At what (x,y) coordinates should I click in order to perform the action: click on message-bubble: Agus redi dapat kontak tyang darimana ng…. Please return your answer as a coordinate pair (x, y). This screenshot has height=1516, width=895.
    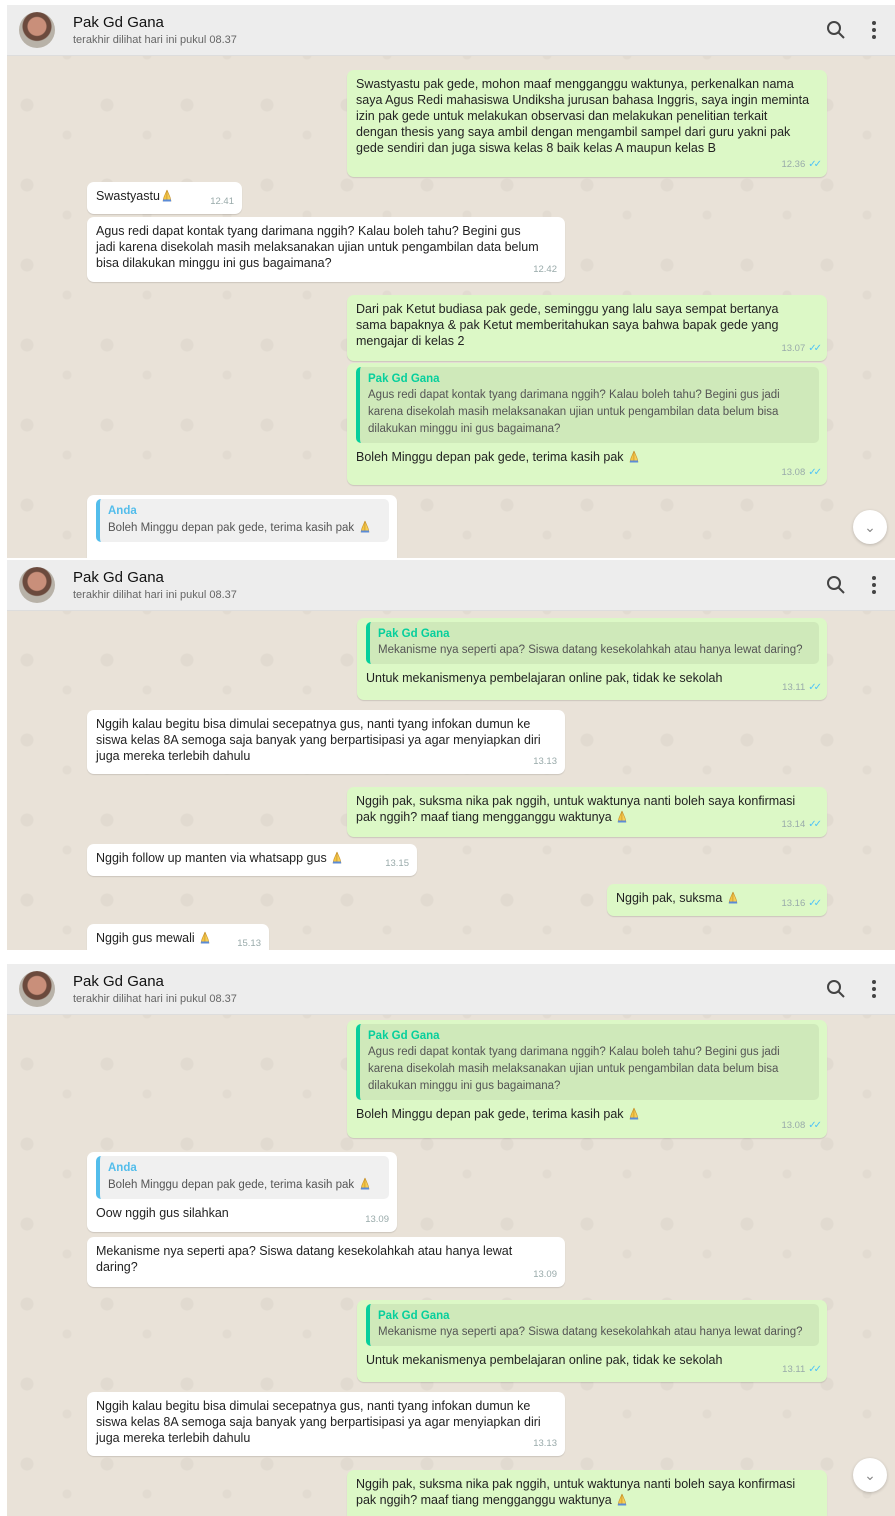
    Looking at the image, I should click on (326, 249).